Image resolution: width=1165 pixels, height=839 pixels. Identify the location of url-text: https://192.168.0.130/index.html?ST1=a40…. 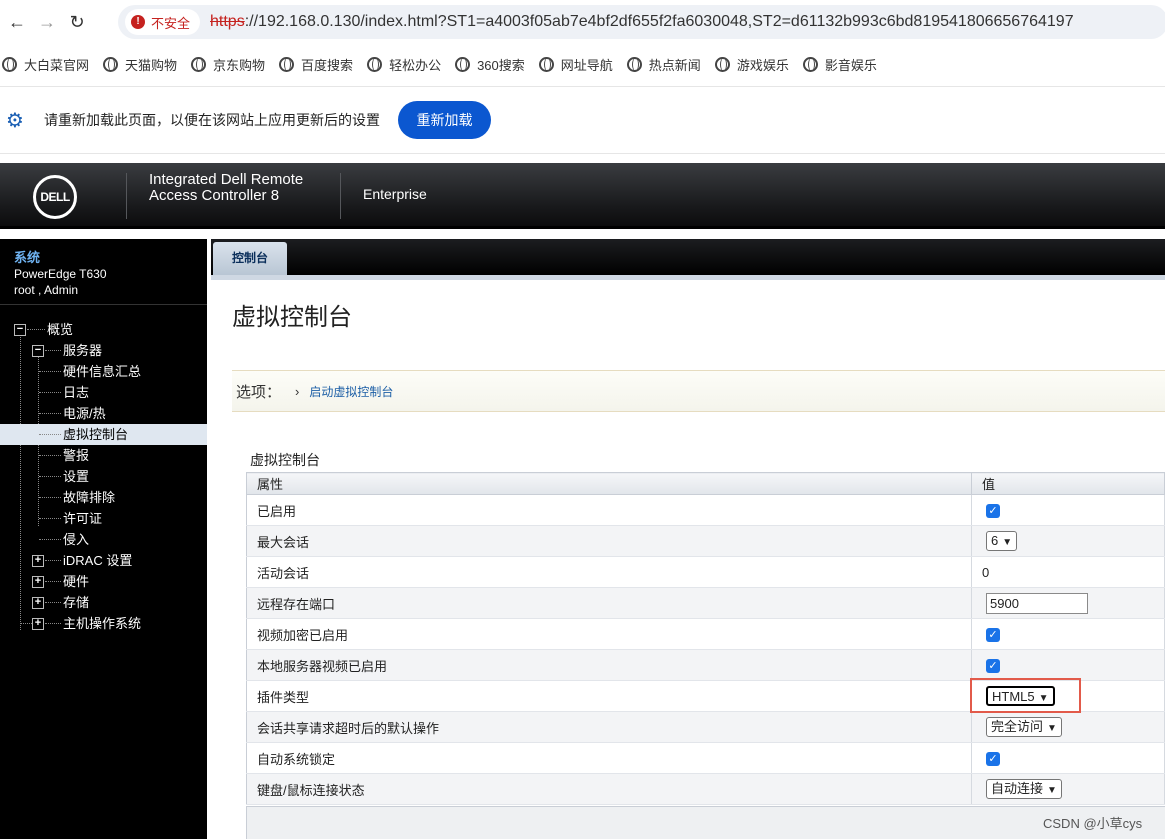
(642, 22).